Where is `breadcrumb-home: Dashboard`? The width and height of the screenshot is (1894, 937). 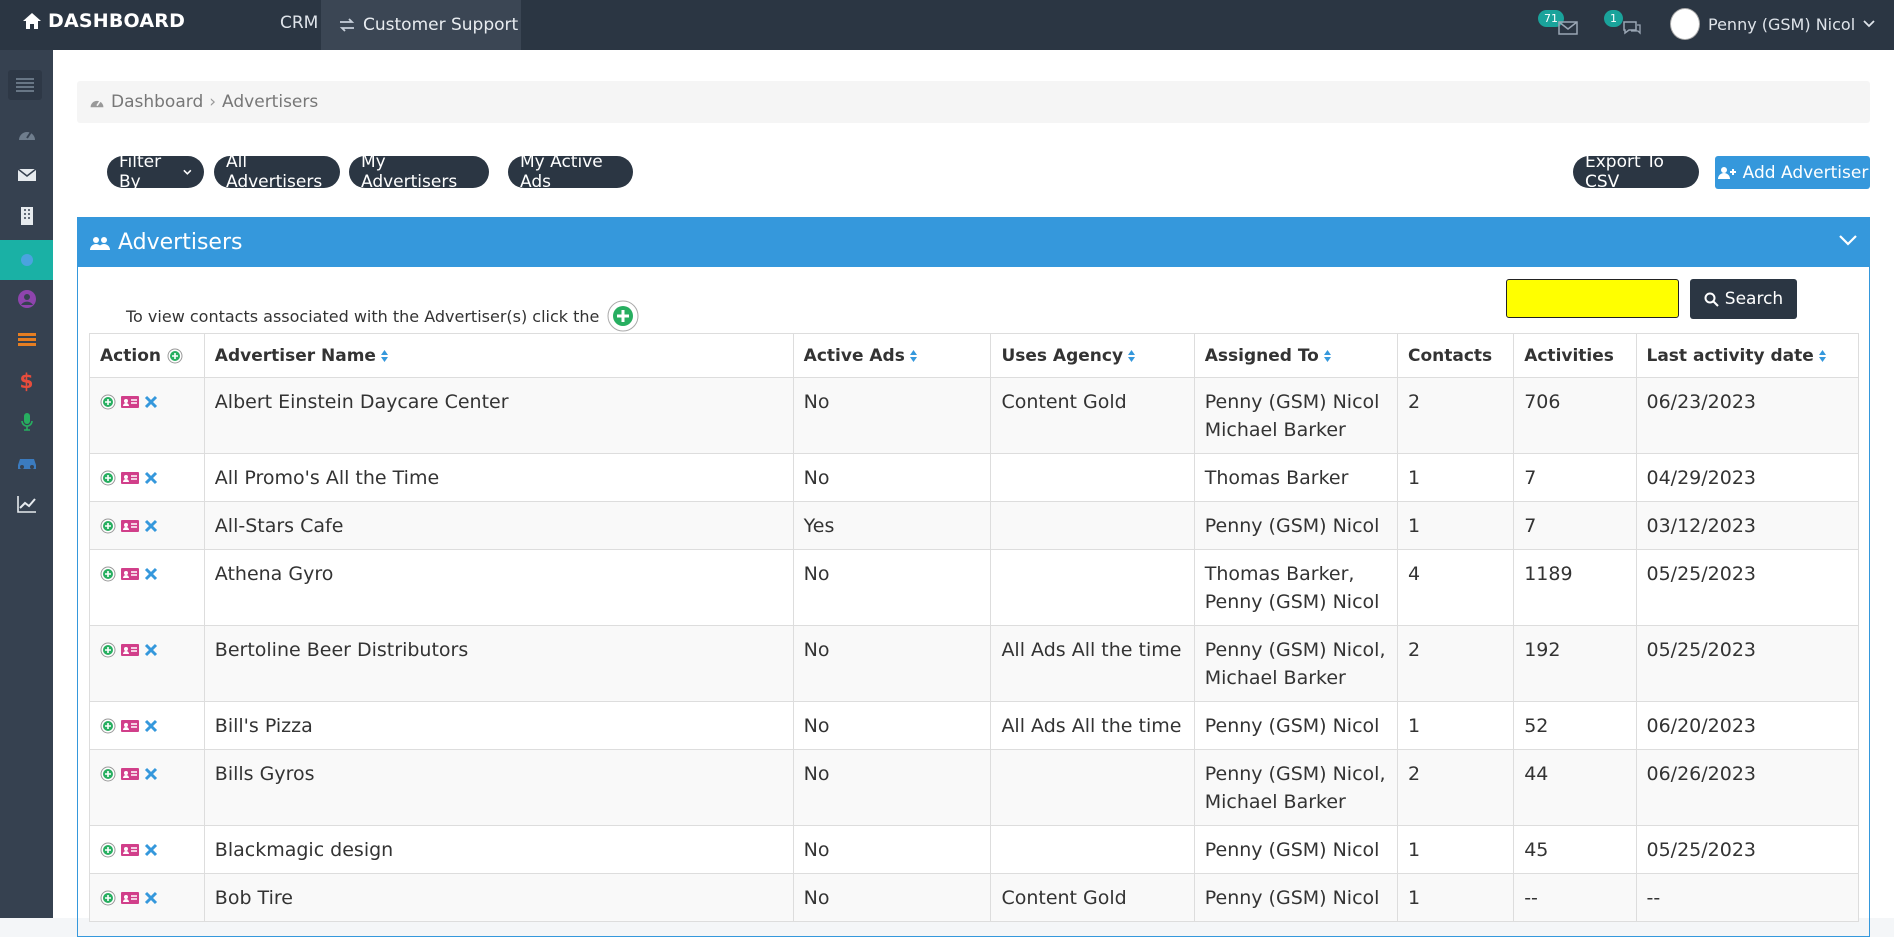
breadcrumb-home: Dashboard is located at coordinates (157, 102).